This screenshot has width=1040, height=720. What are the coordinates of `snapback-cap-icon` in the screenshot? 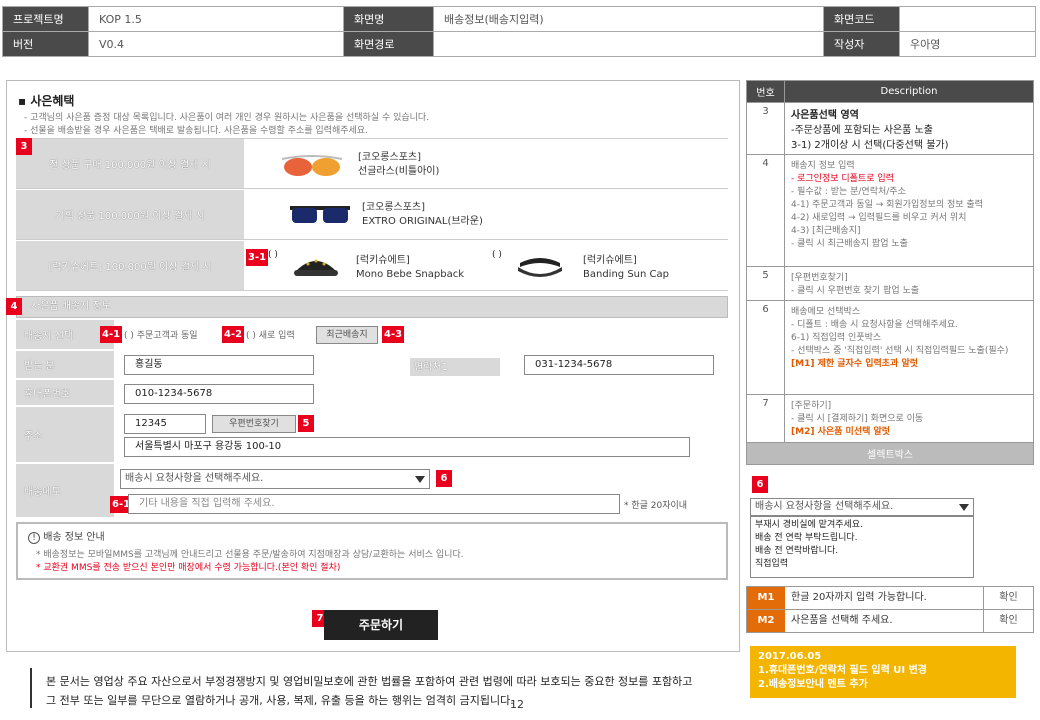 It's located at (316, 267).